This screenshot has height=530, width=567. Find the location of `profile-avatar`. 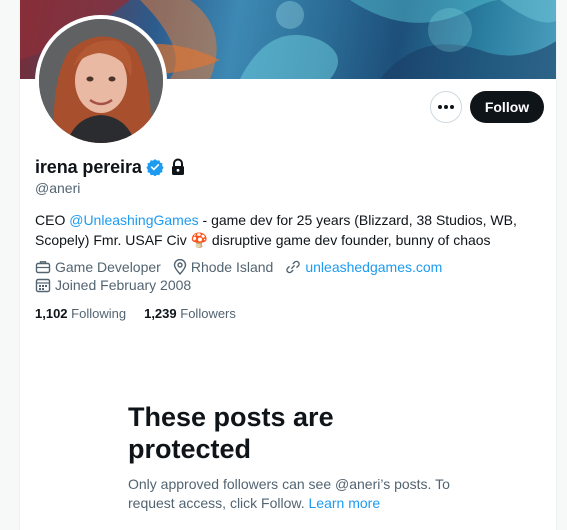

profile-avatar is located at coordinates (101, 81).